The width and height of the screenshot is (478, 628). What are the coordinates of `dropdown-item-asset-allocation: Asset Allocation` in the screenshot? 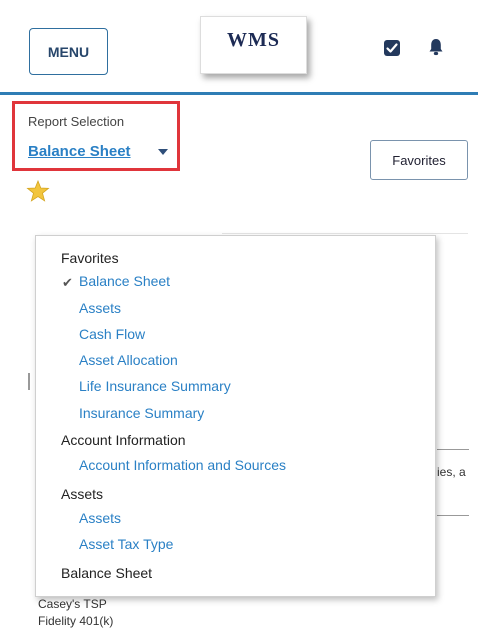 It's located at (128, 360).